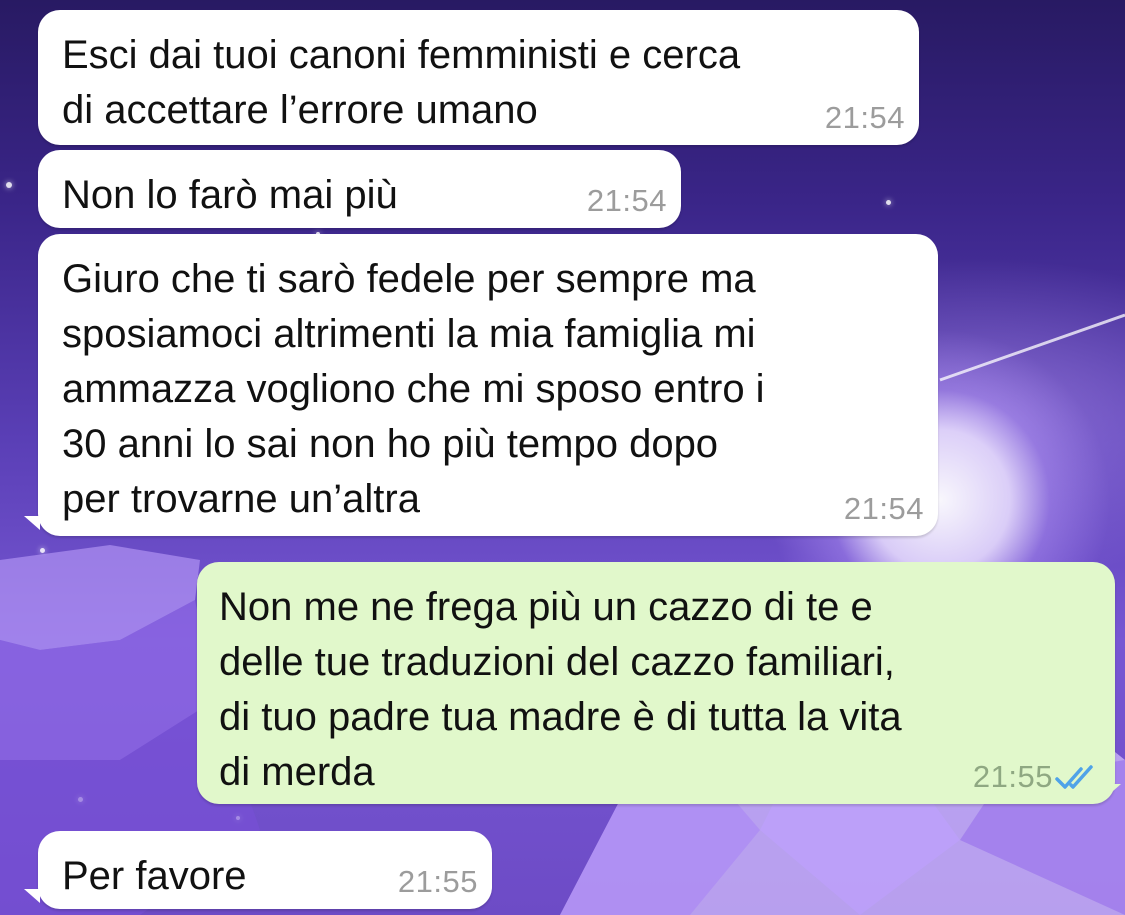 Image resolution: width=1125 pixels, height=915 pixels. I want to click on incoming-message-bubble: Per favore 21:55, so click(265, 870).